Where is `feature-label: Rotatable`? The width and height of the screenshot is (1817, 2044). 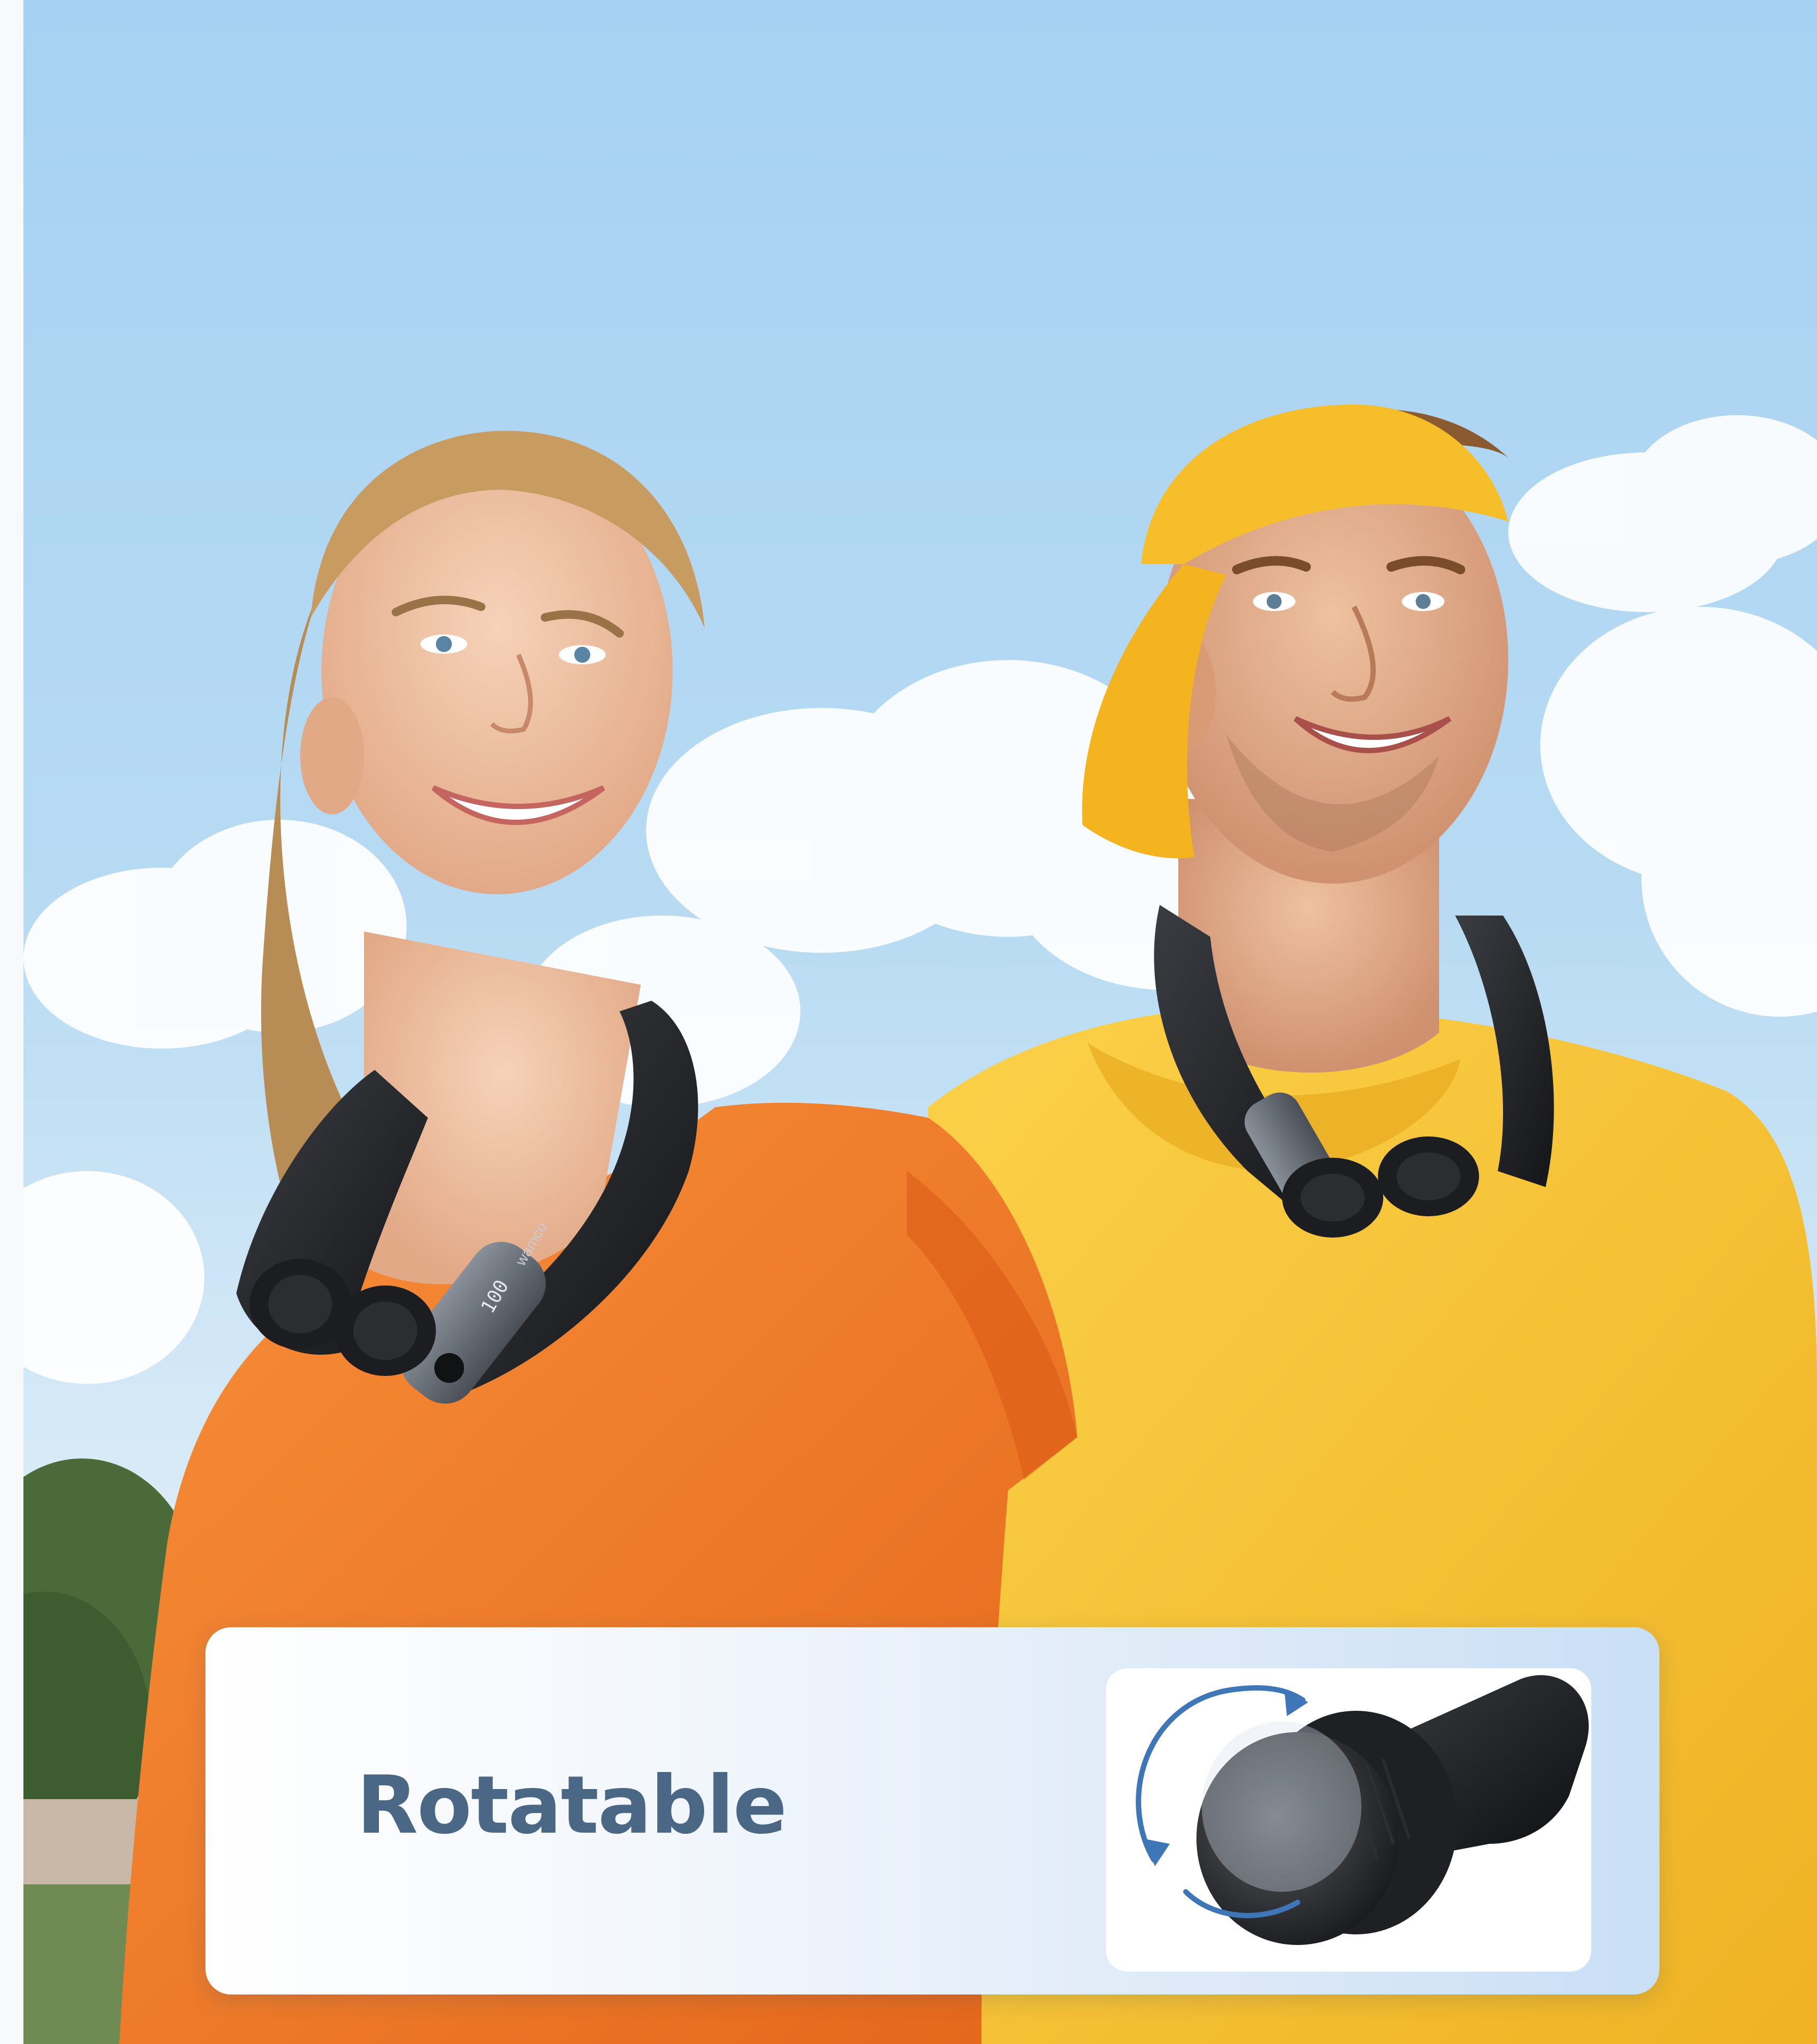 feature-label: Rotatable is located at coordinates (572, 1806).